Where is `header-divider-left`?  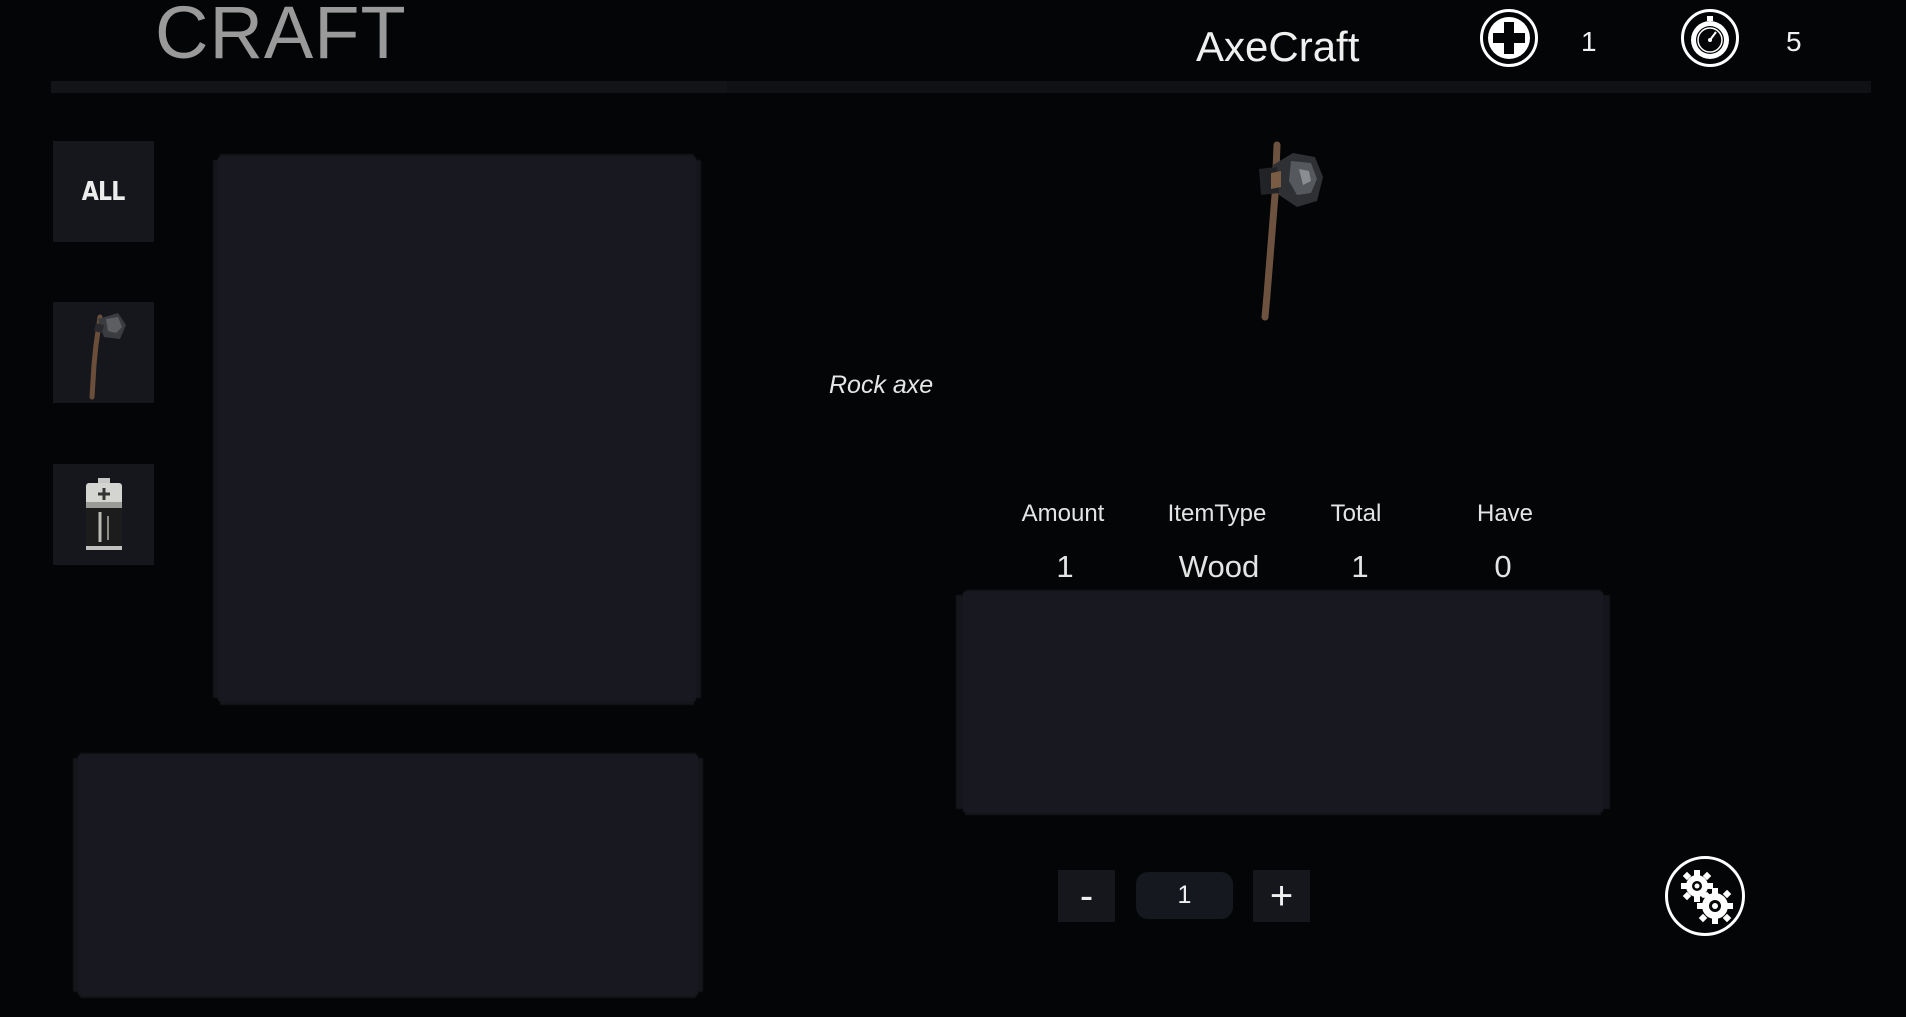
header-divider-left is located at coordinates (389, 87).